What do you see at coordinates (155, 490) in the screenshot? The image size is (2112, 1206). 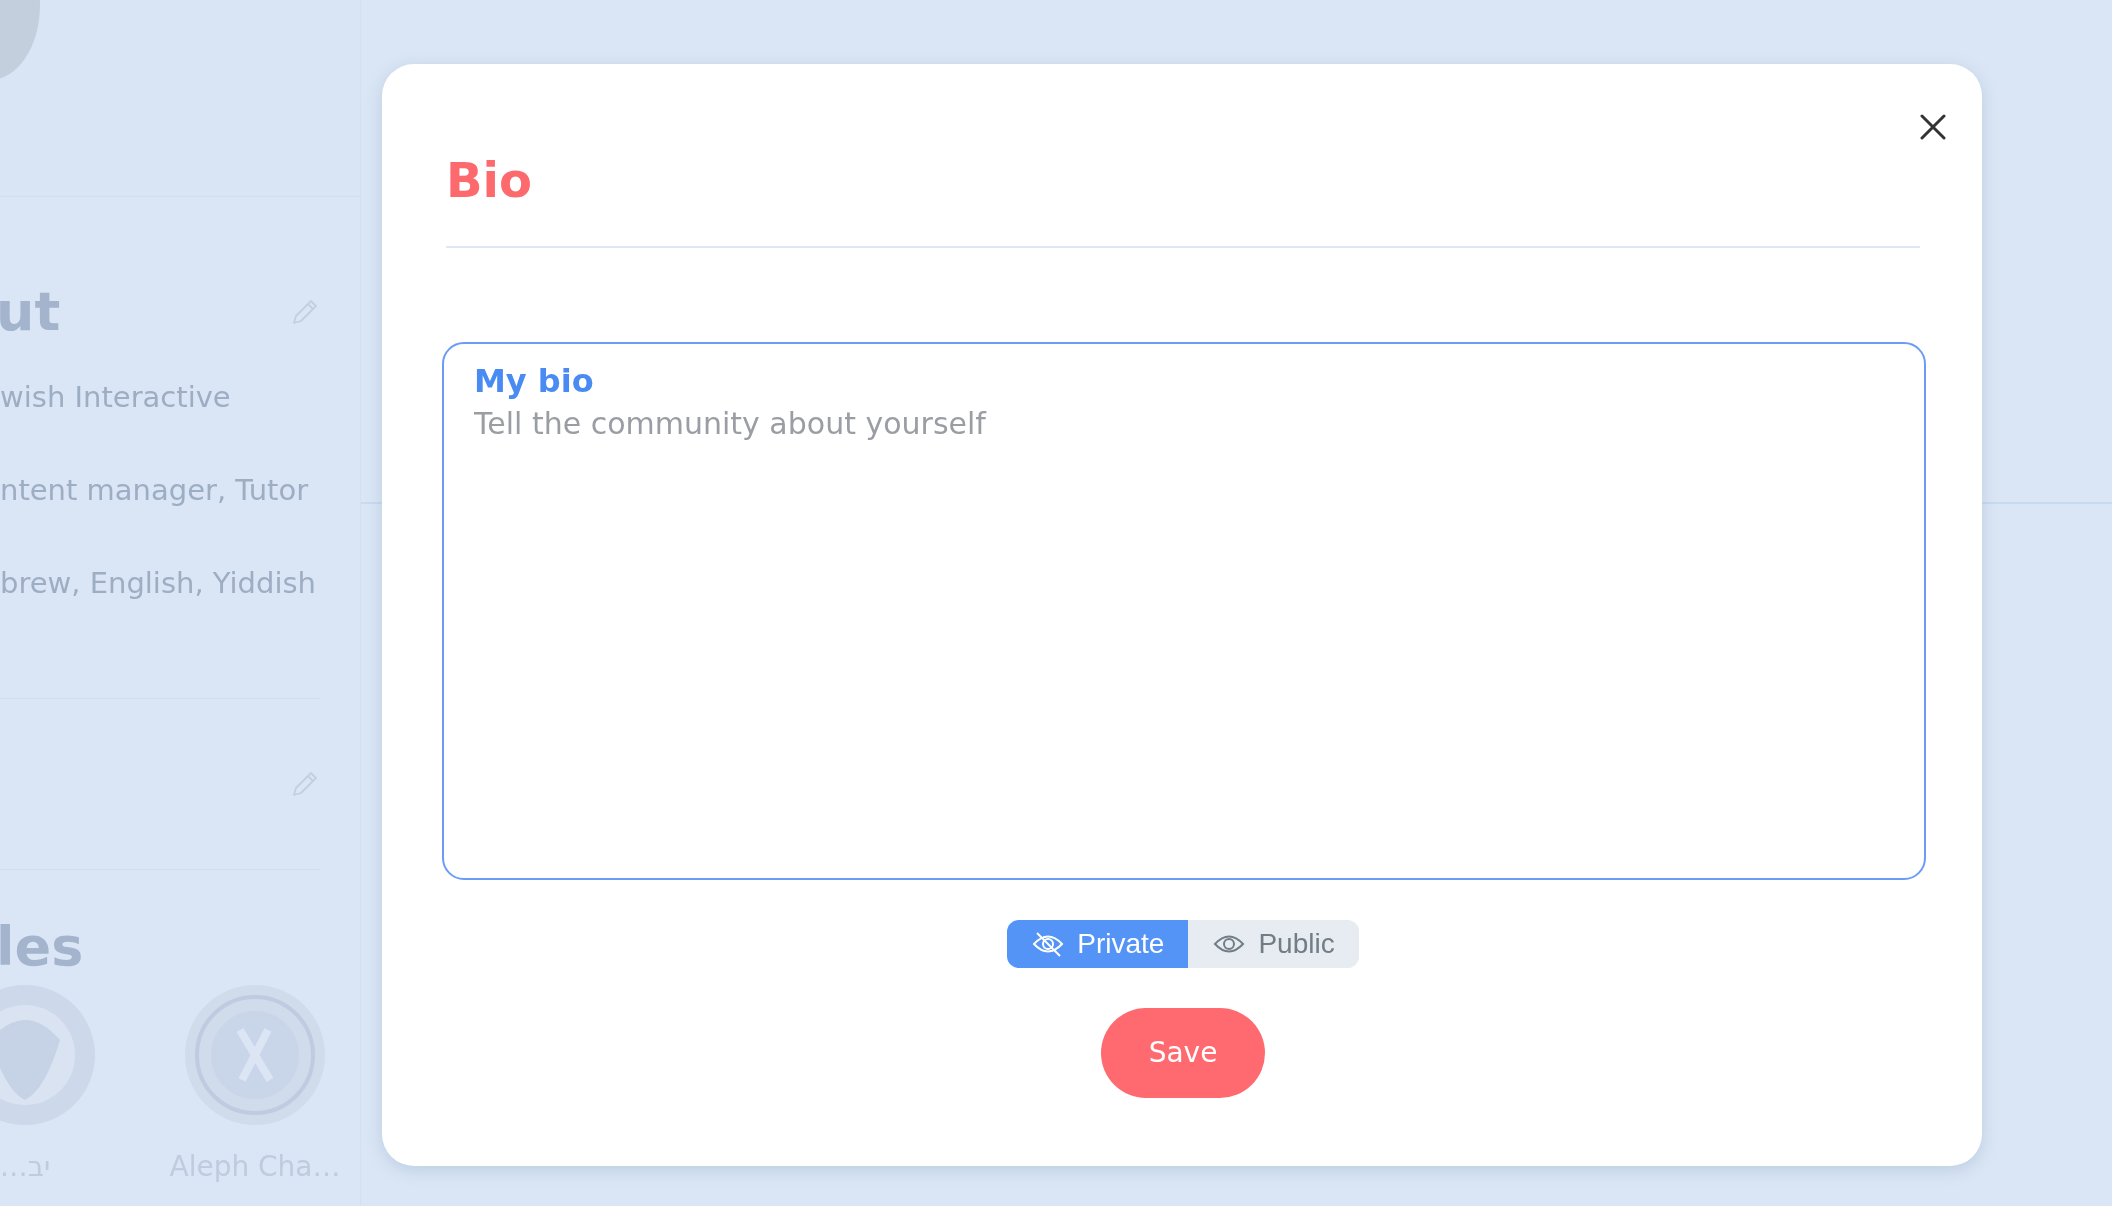 I see `profile-detail: ntent manager, Tutor` at bounding box center [155, 490].